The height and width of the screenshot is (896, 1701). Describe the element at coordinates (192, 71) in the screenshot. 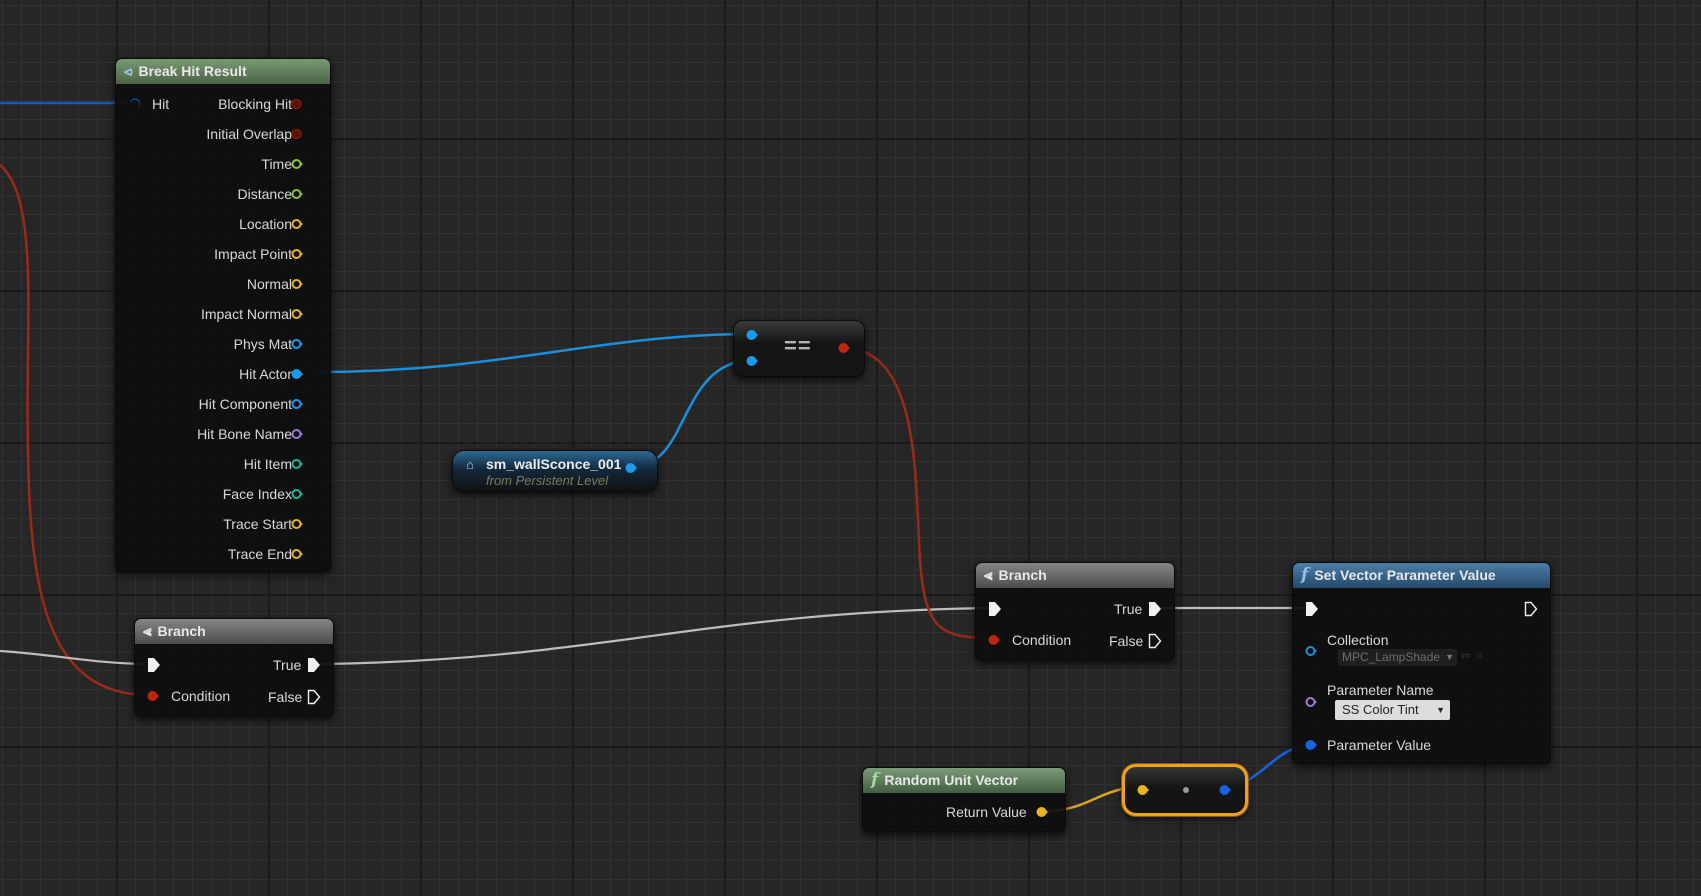

I see `node-title: Break Hit Result` at that location.